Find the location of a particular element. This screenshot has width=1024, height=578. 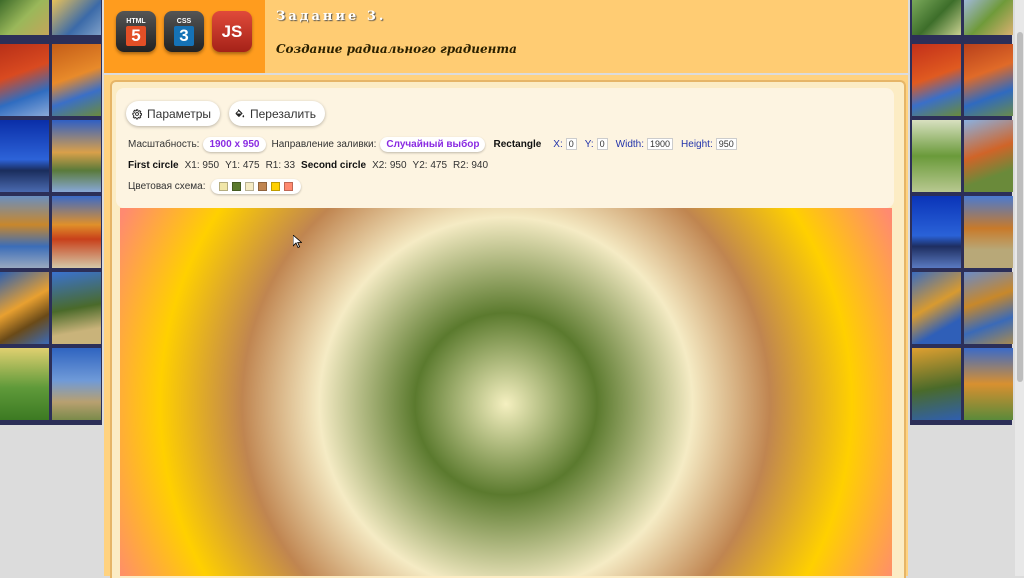

tech-logos: HTML 5 CSS 3 JS is located at coordinates (184, 36).